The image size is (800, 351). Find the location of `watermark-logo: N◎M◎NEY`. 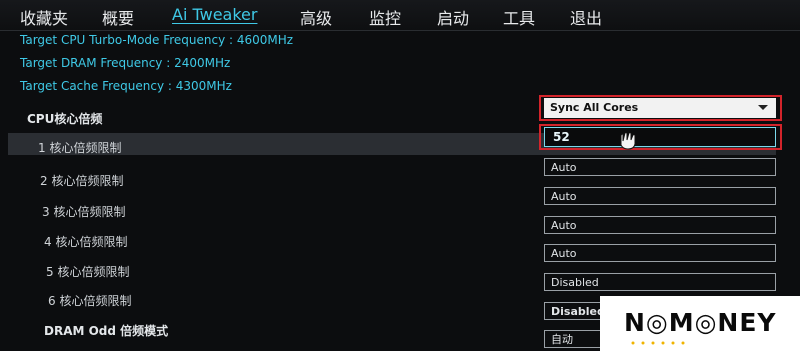

watermark-logo: N◎M◎NEY is located at coordinates (700, 323).